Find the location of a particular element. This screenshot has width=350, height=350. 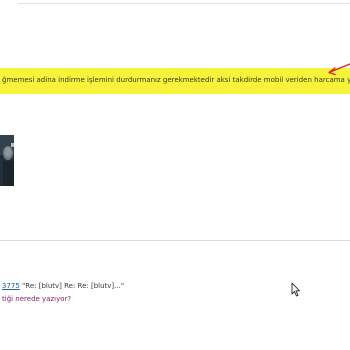

thumbnail-image-icon is located at coordinates (7, 160).